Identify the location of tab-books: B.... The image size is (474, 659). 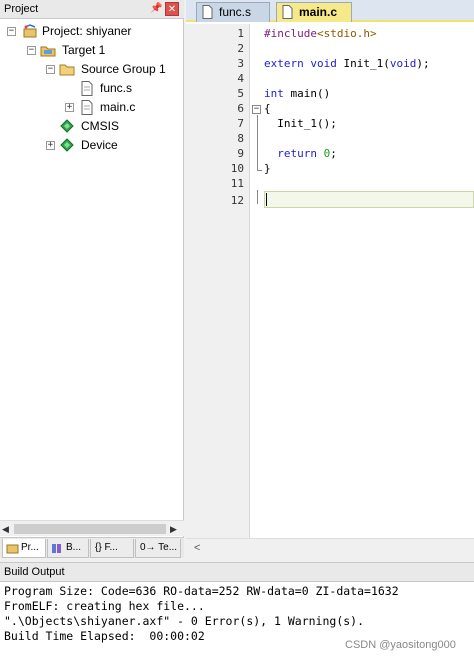
(68, 548).